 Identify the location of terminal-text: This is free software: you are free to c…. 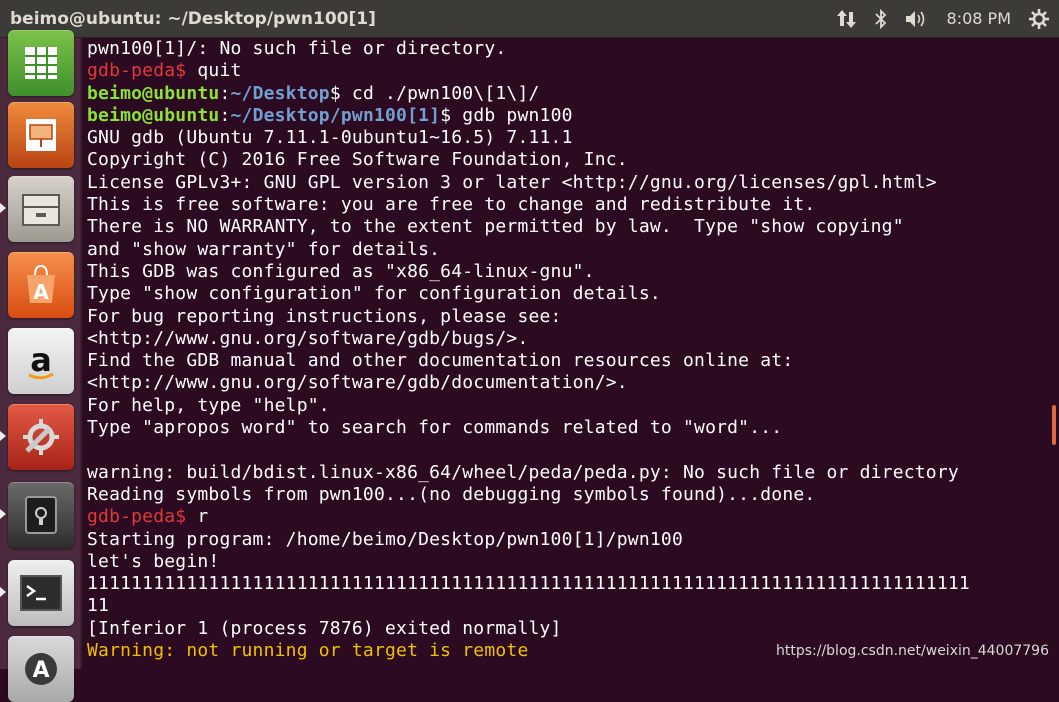
(451, 205).